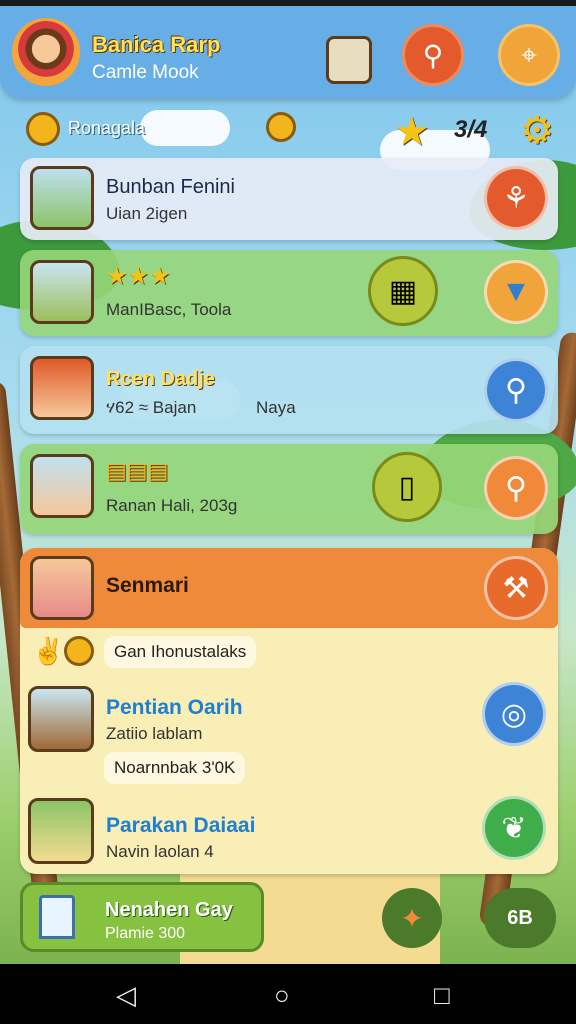 This screenshot has height=1024, width=576. Describe the element at coordinates (62, 198) in the screenshot. I see `shrine-thumbnail` at that location.